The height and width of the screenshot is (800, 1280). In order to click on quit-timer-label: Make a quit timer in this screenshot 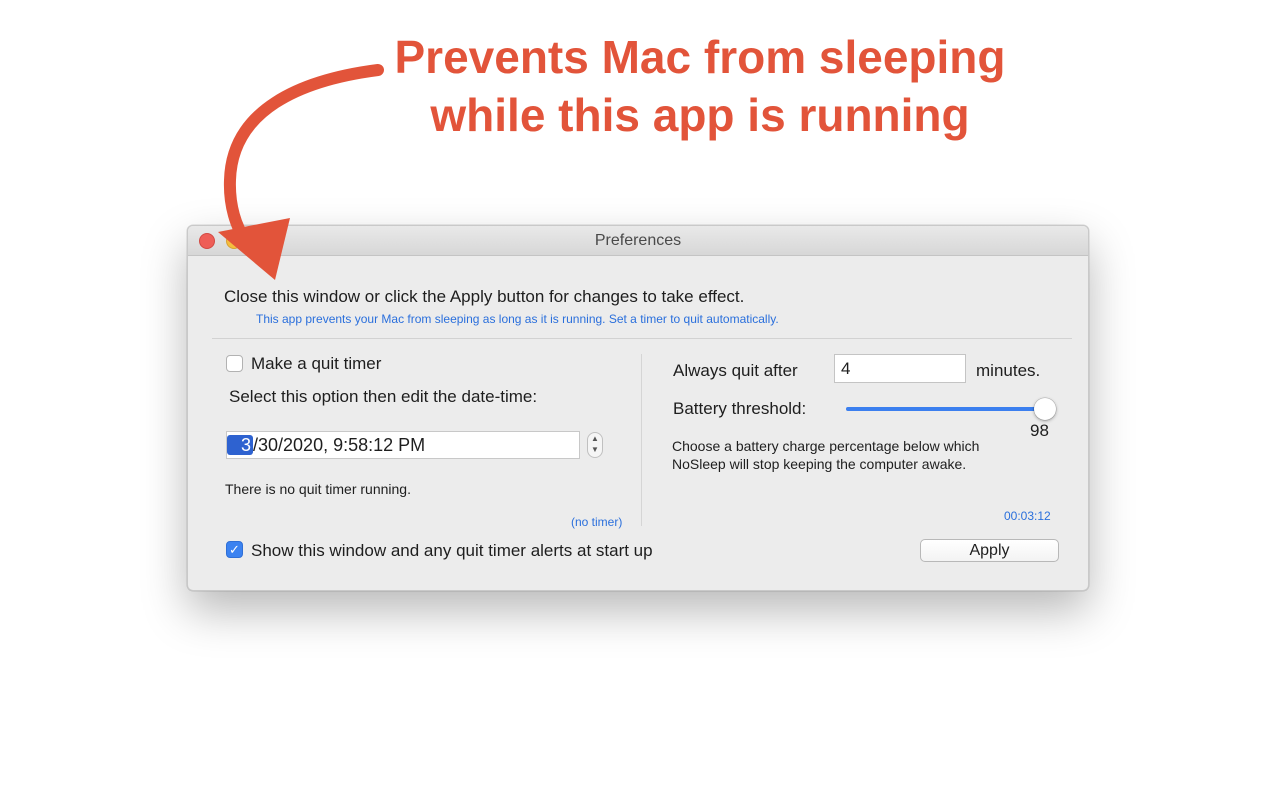, I will do `click(316, 364)`.